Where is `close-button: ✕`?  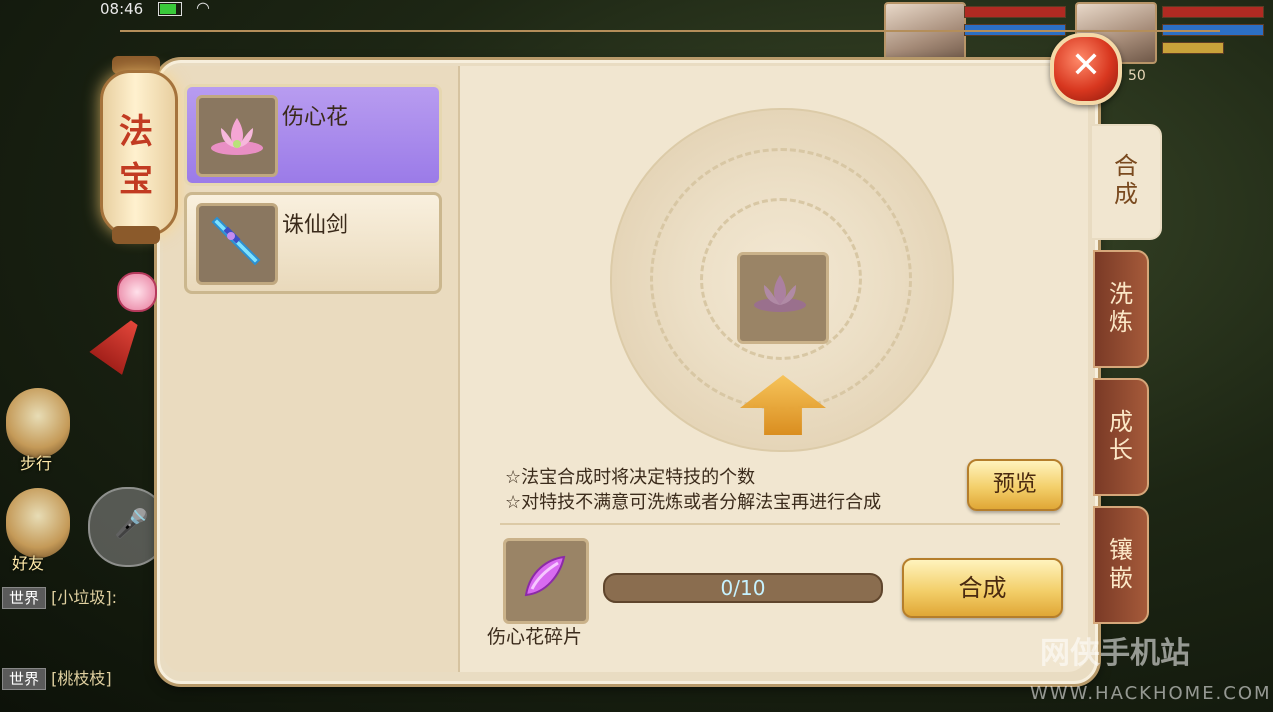
close-button: ✕ is located at coordinates (1086, 69).